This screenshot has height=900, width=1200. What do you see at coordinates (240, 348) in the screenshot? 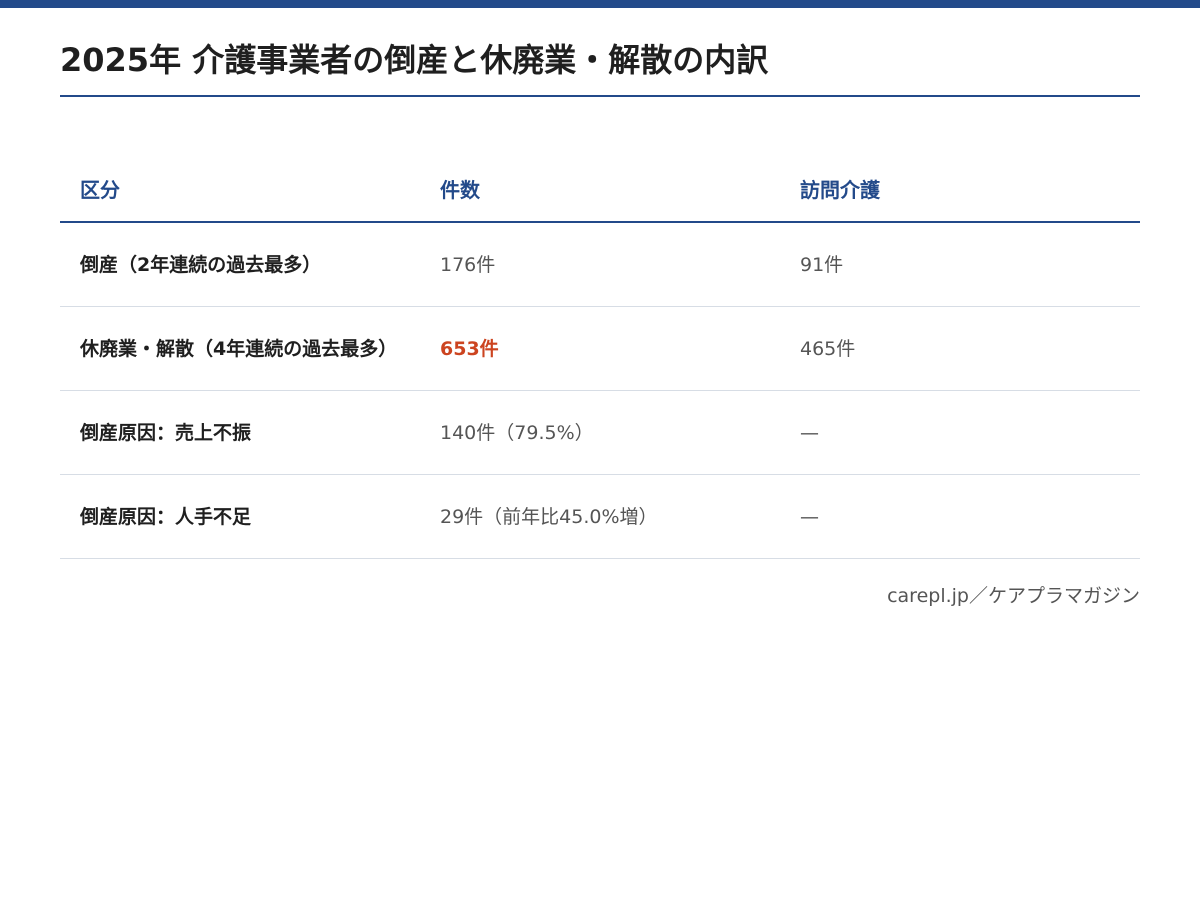
I see `row-label: 休廃業・解散（4年連続の過去最多）` at bounding box center [240, 348].